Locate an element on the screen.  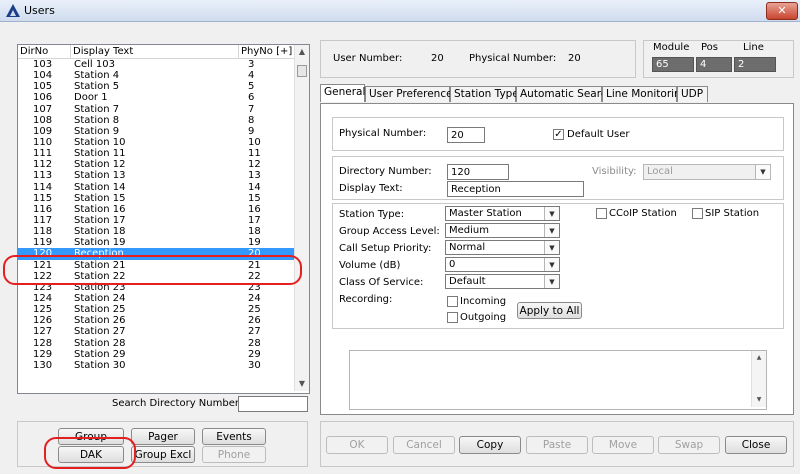
table-row: 118 Station 18 18 is located at coordinates (156, 231).